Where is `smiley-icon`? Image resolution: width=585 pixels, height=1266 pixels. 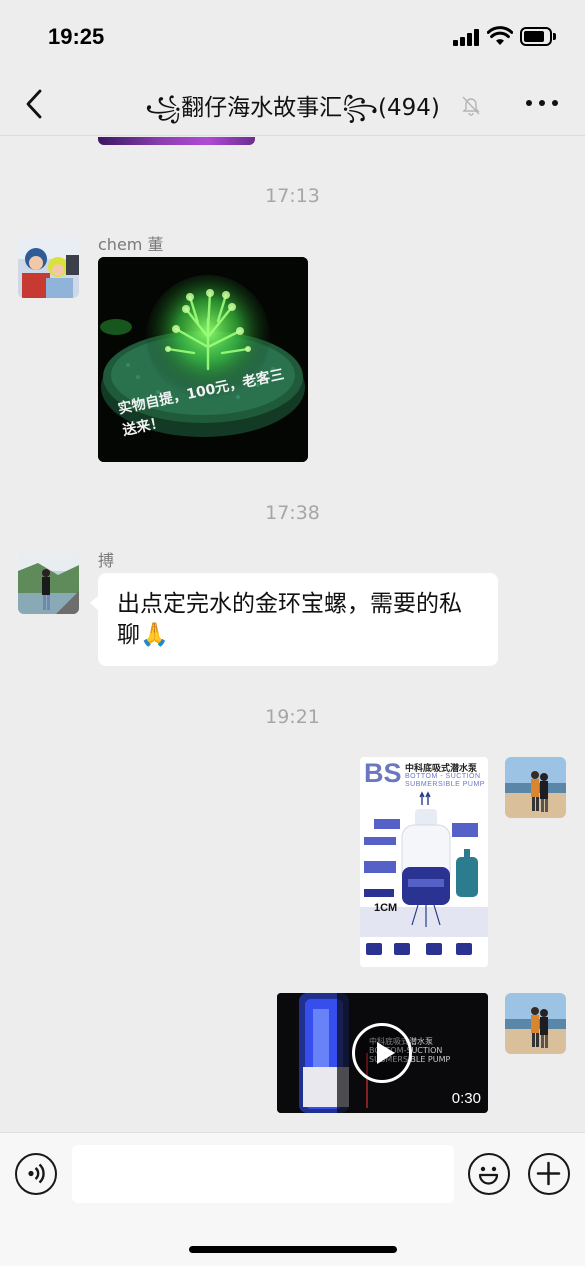 smiley-icon is located at coordinates (488, 1175).